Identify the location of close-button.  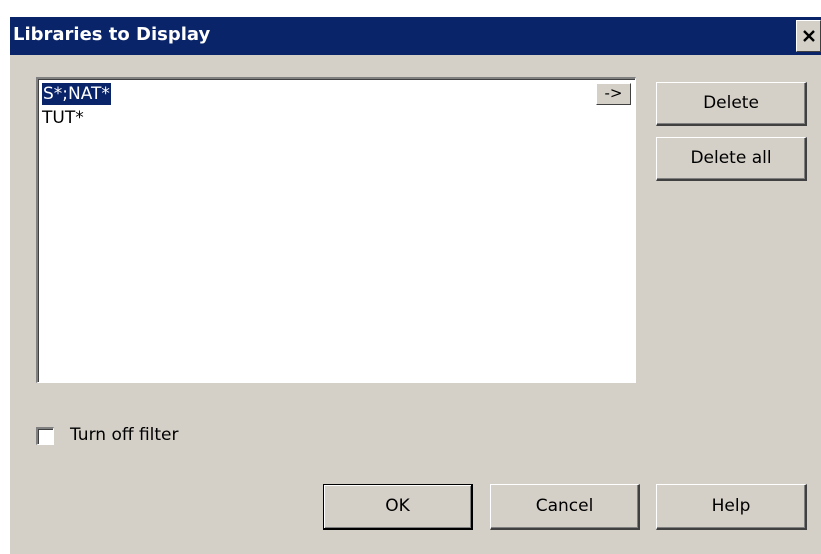
(808, 36).